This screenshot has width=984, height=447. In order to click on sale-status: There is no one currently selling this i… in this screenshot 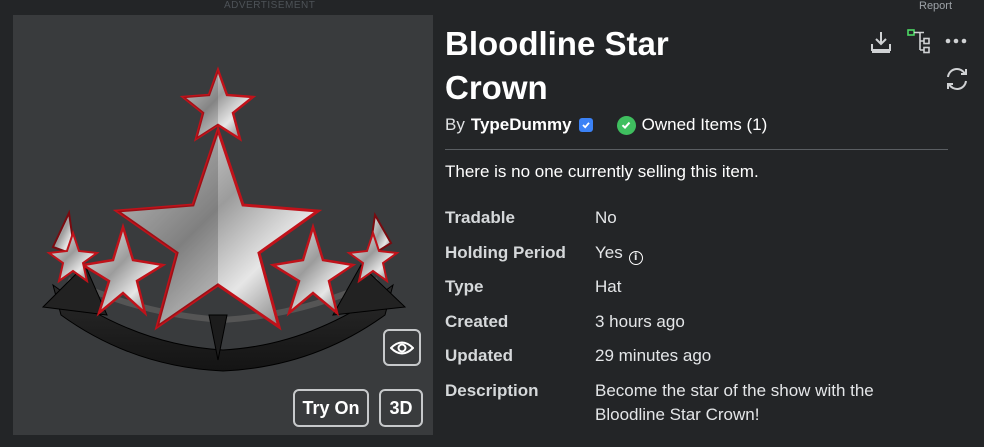, I will do `click(602, 171)`.